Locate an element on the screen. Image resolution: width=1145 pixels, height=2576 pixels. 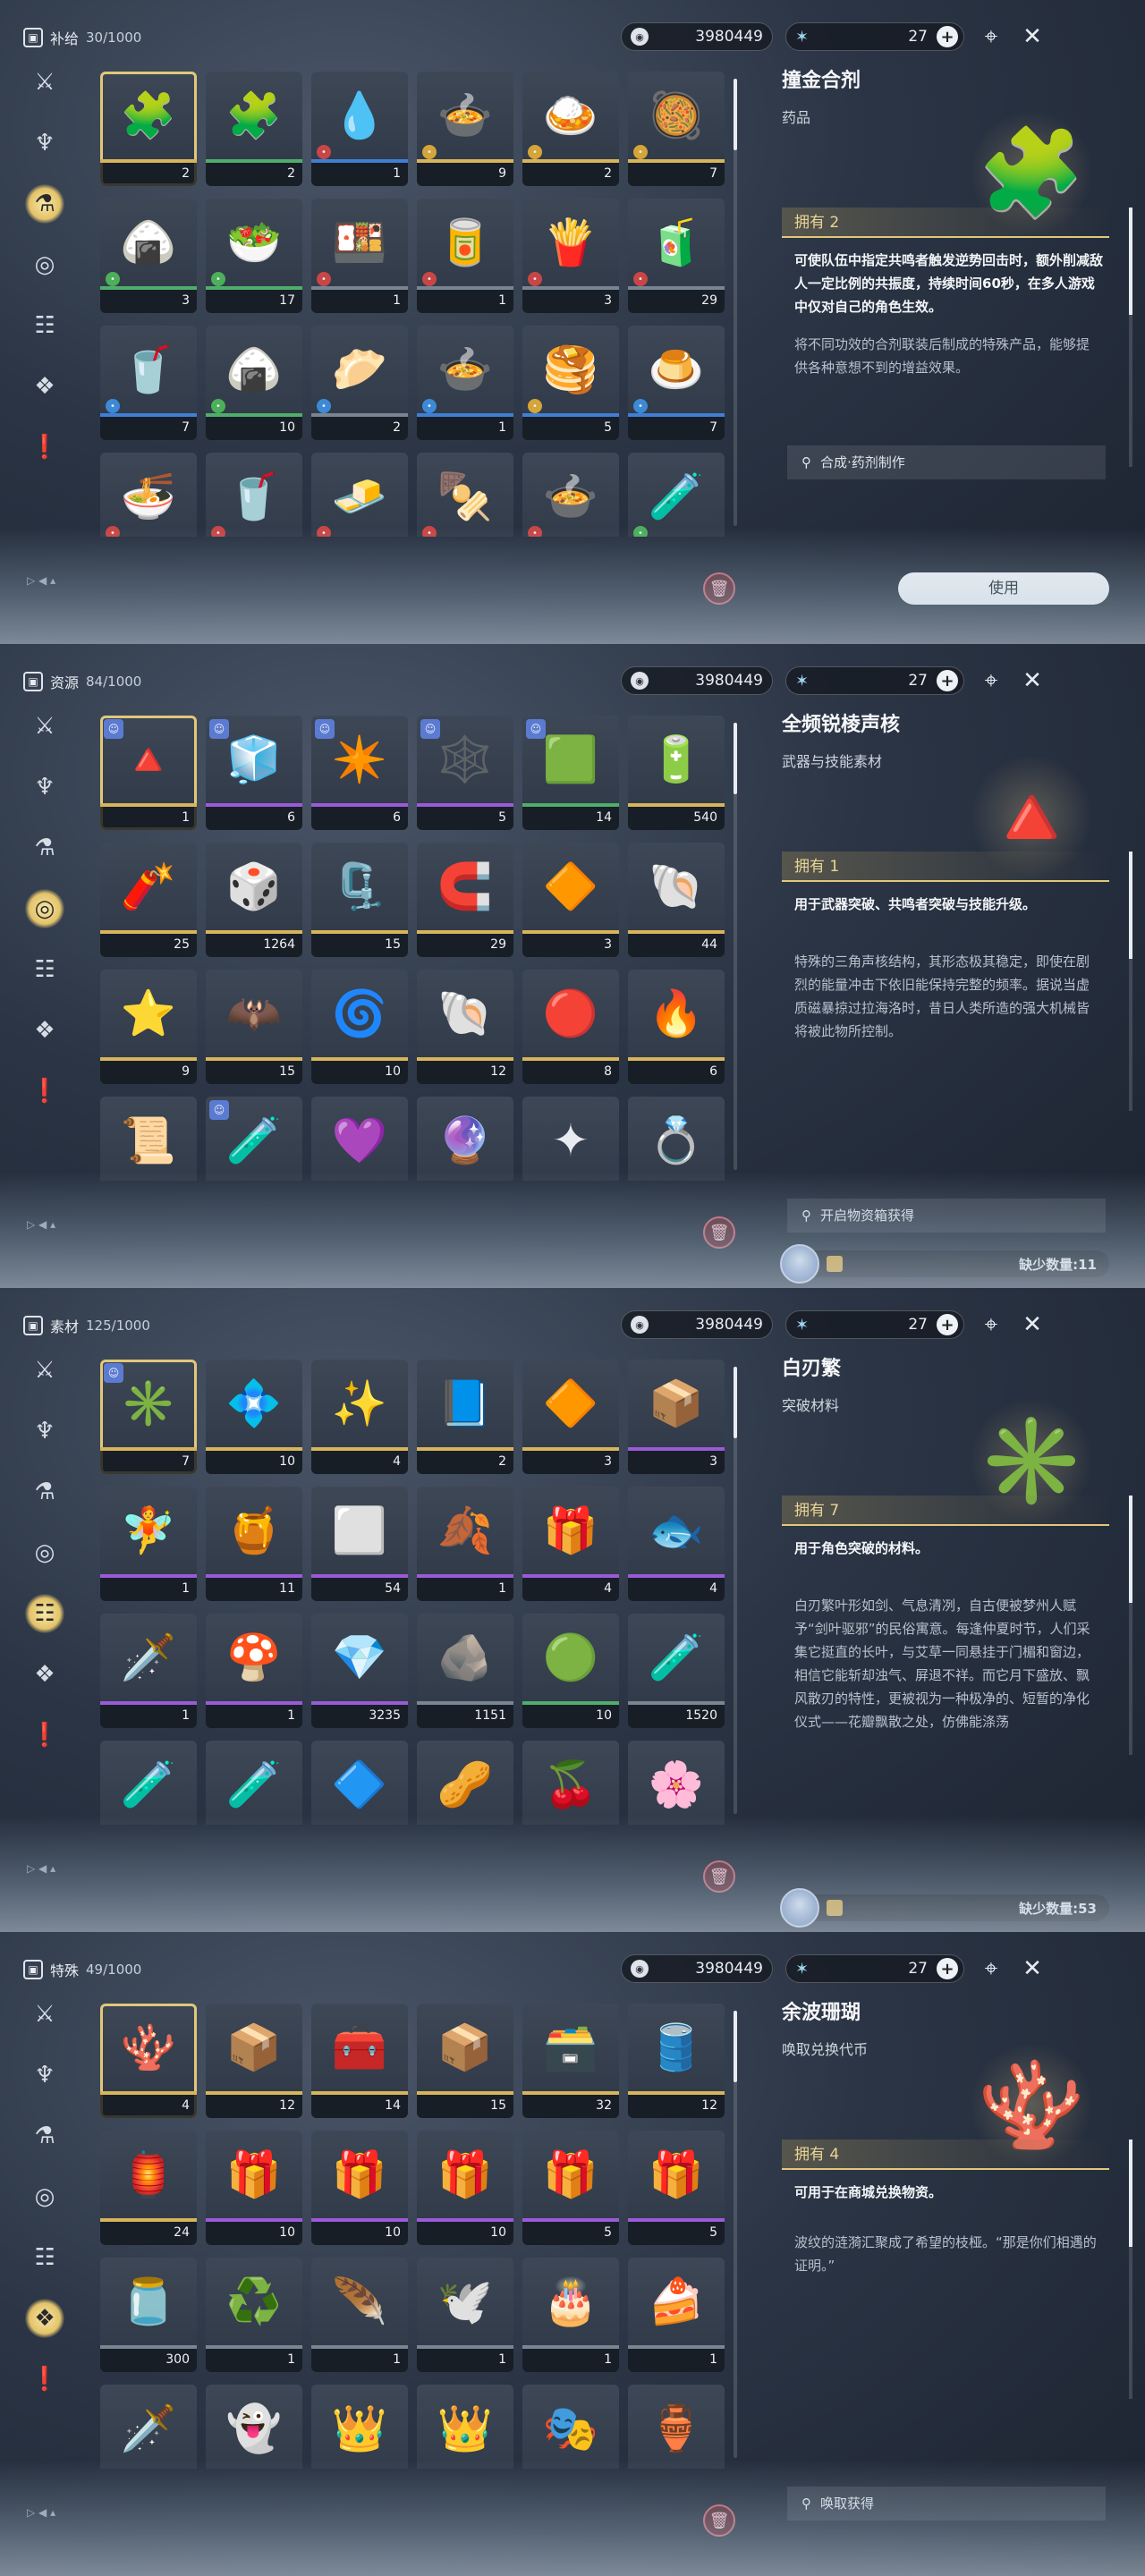
item-slot: 🍢 • is located at coordinates (465, 495).